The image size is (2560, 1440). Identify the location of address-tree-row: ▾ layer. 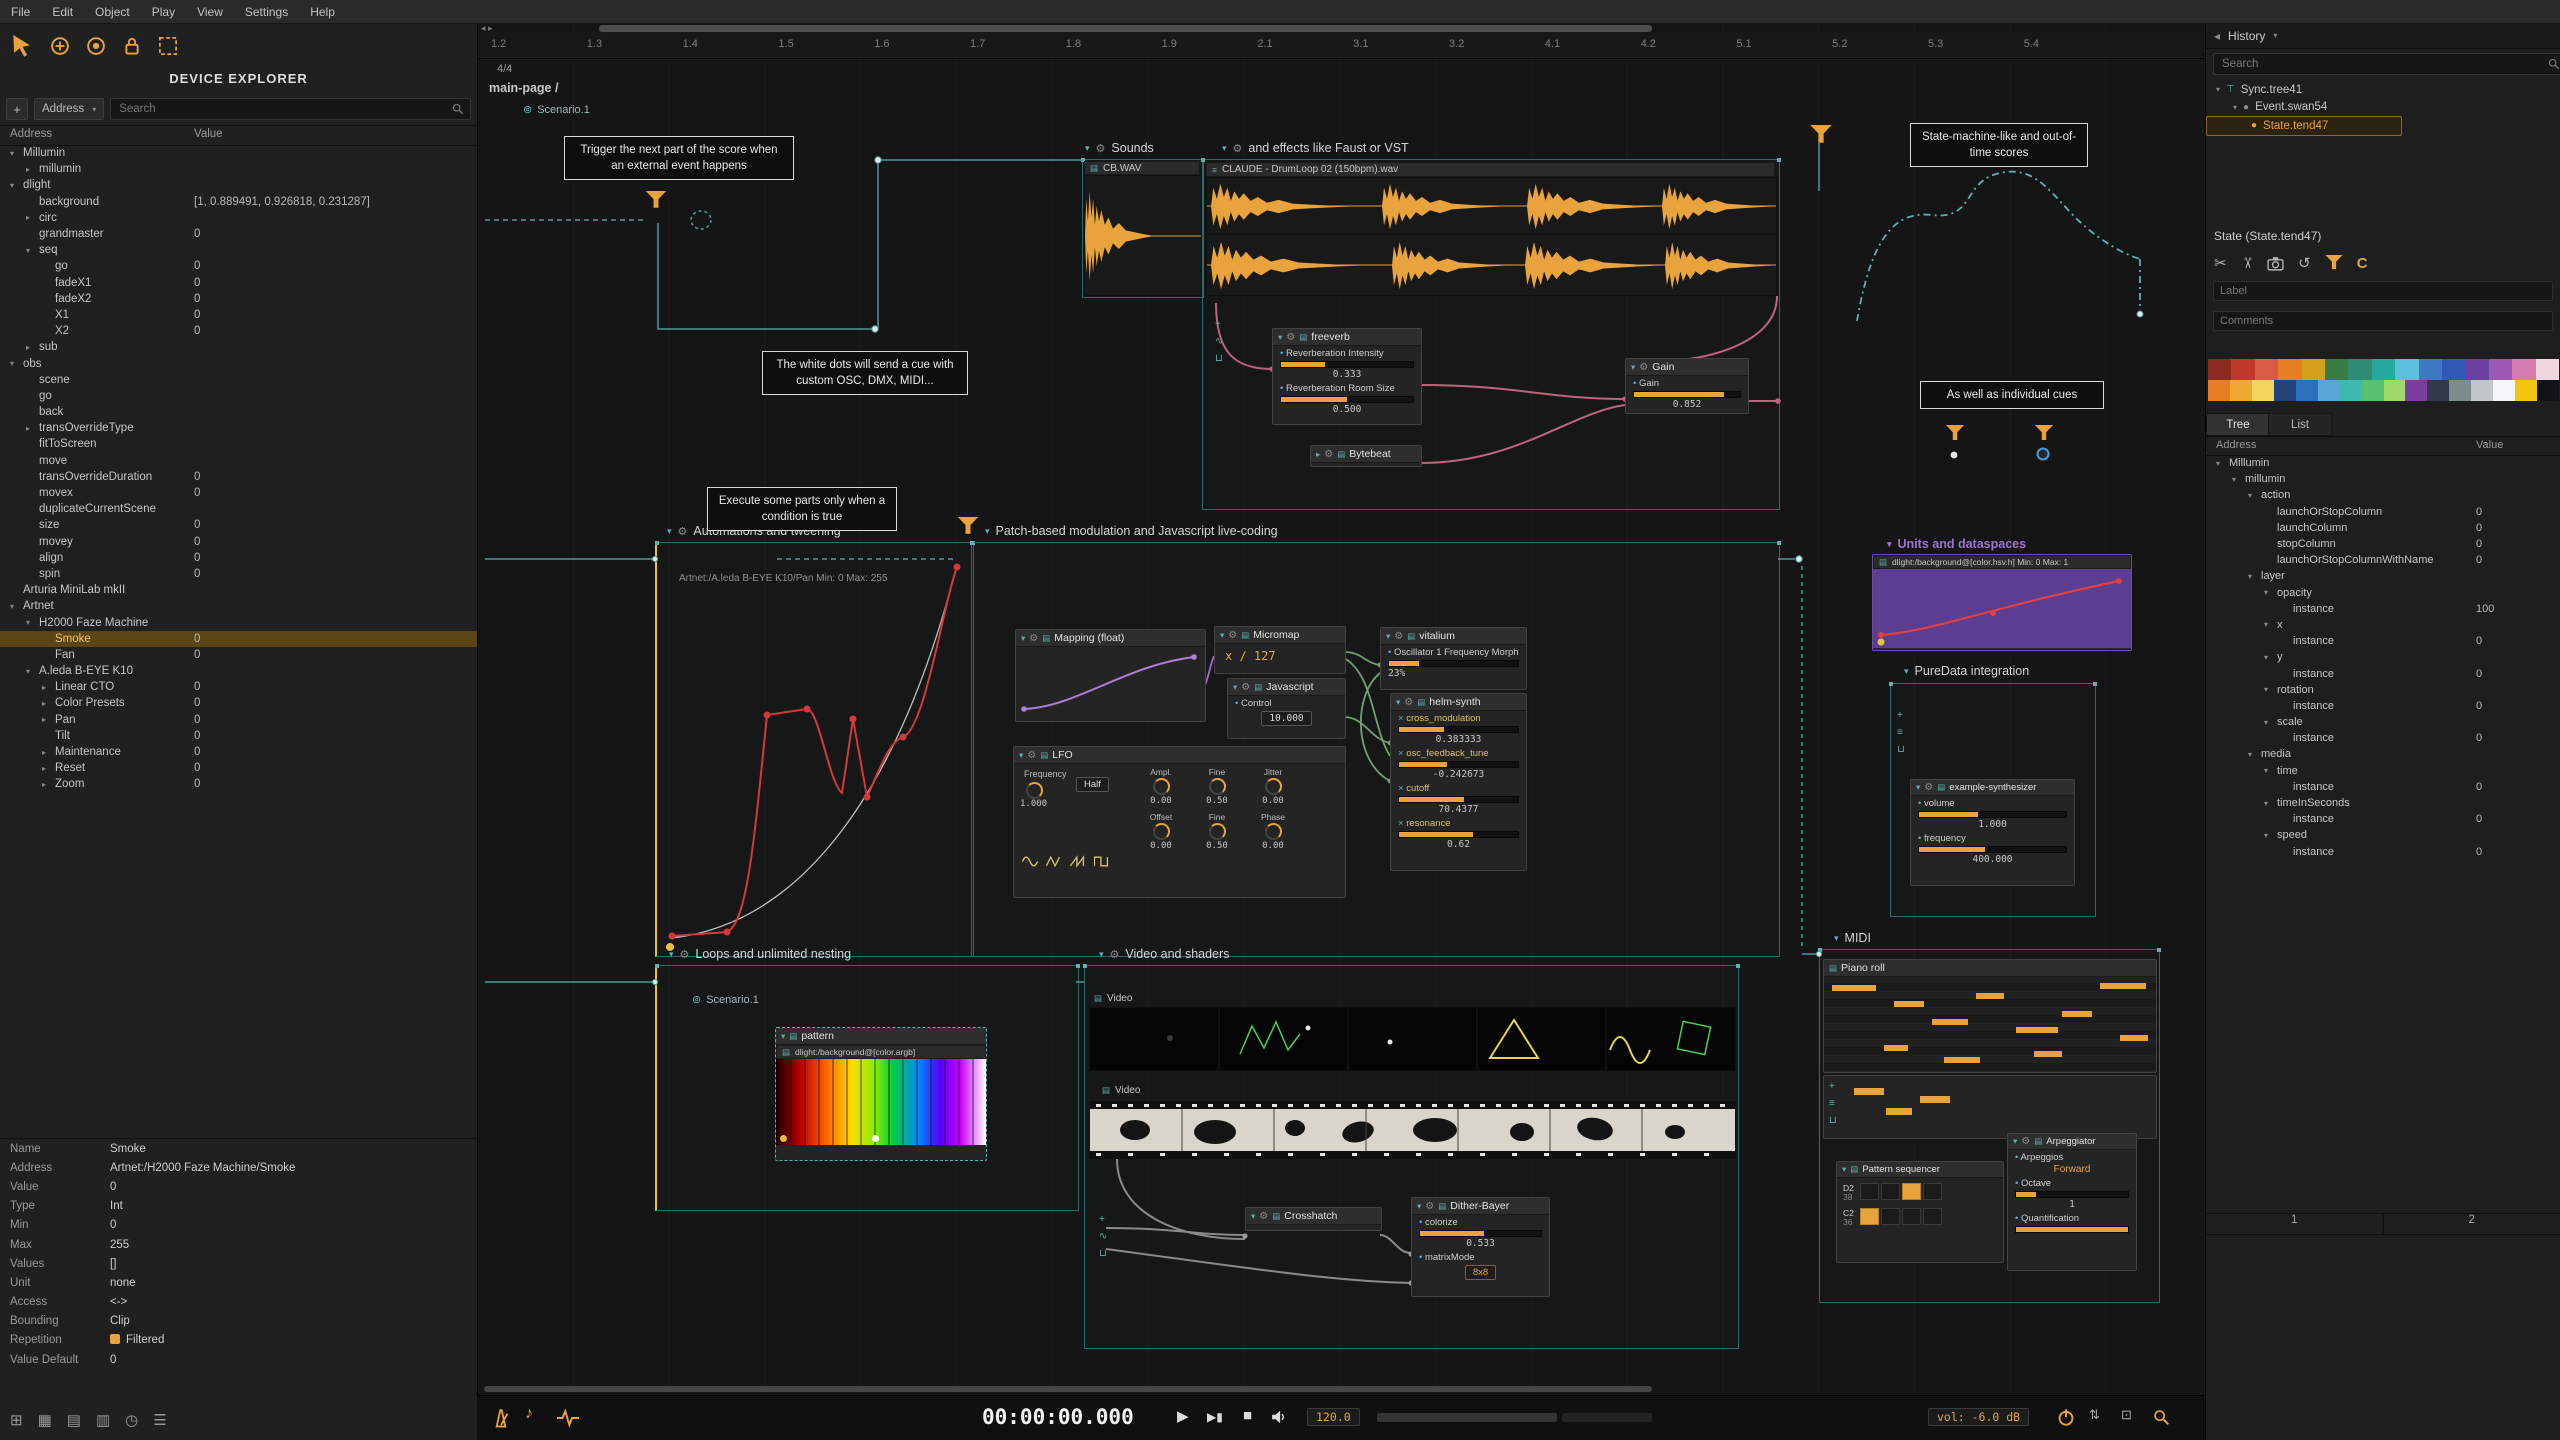
(2383, 576).